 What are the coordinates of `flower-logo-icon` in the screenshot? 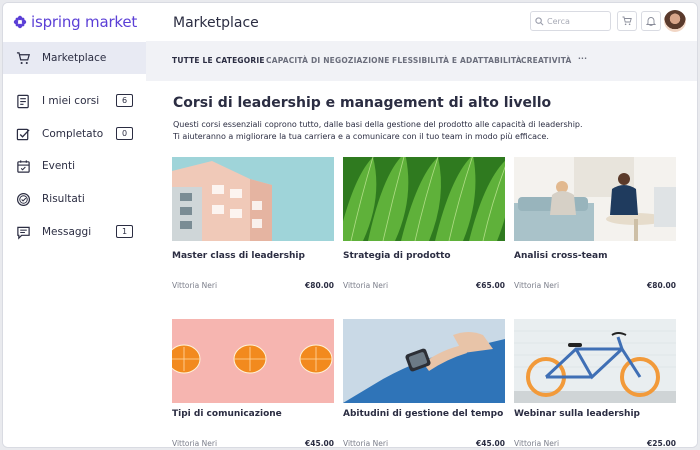 It's located at (20, 22).